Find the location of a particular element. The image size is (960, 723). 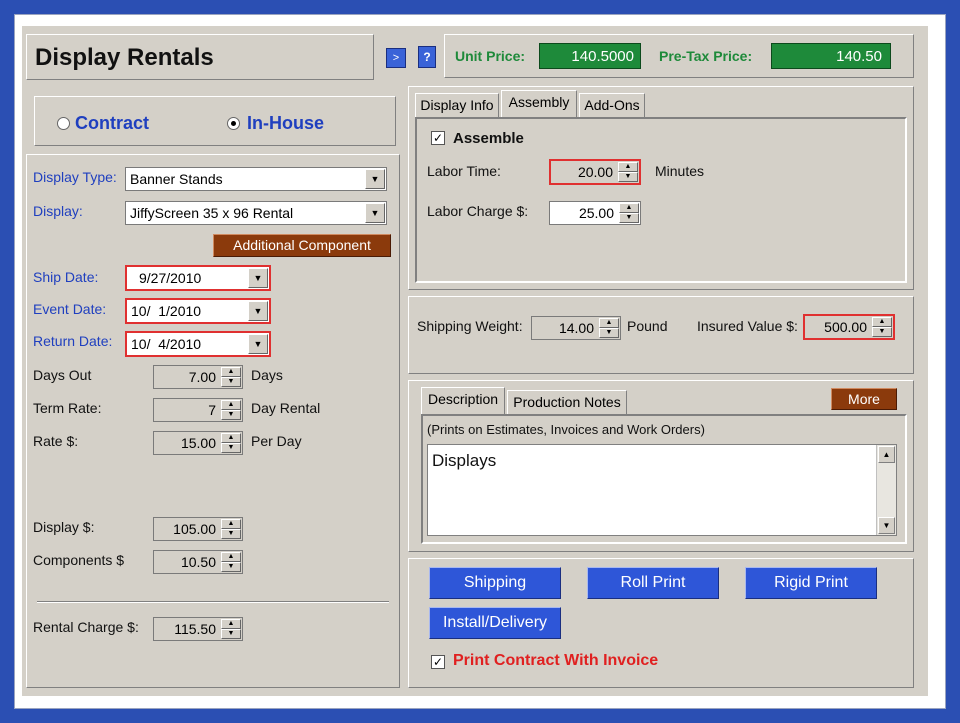

event-date-field: 10/ 1/2010 ▼ is located at coordinates (198, 311).